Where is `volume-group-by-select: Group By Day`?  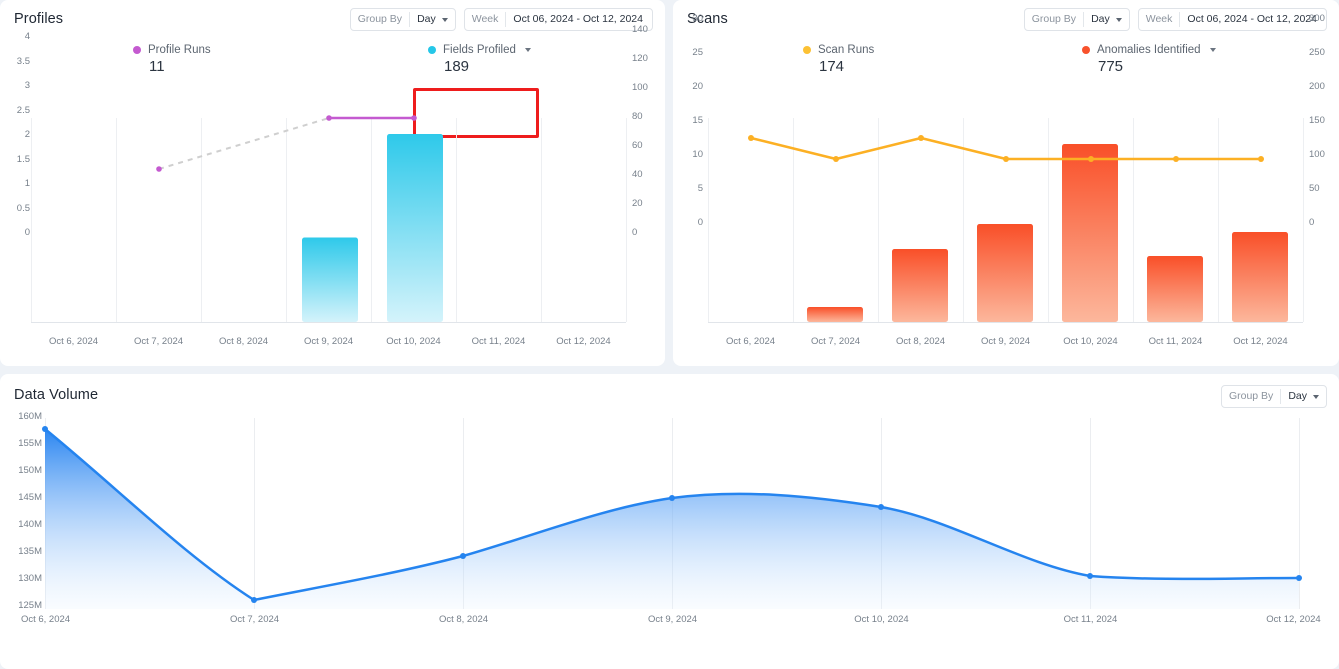
volume-group-by-select: Group By Day is located at coordinates (1273, 396).